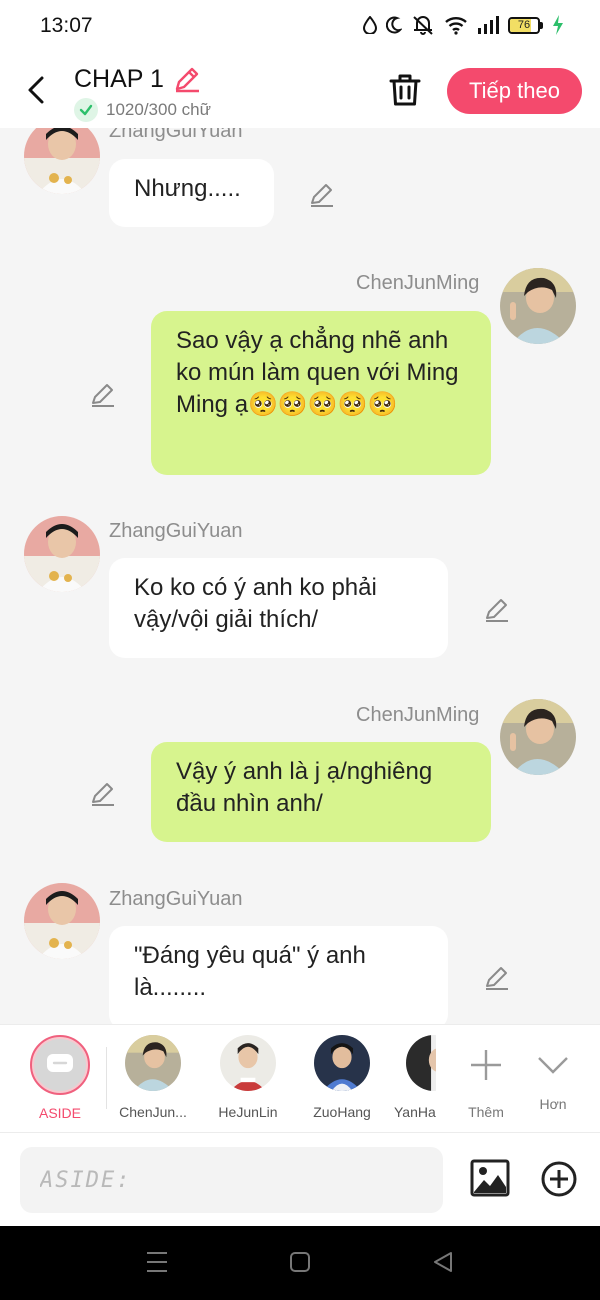  I want to click on navigation-bar, so click(300, 1263).